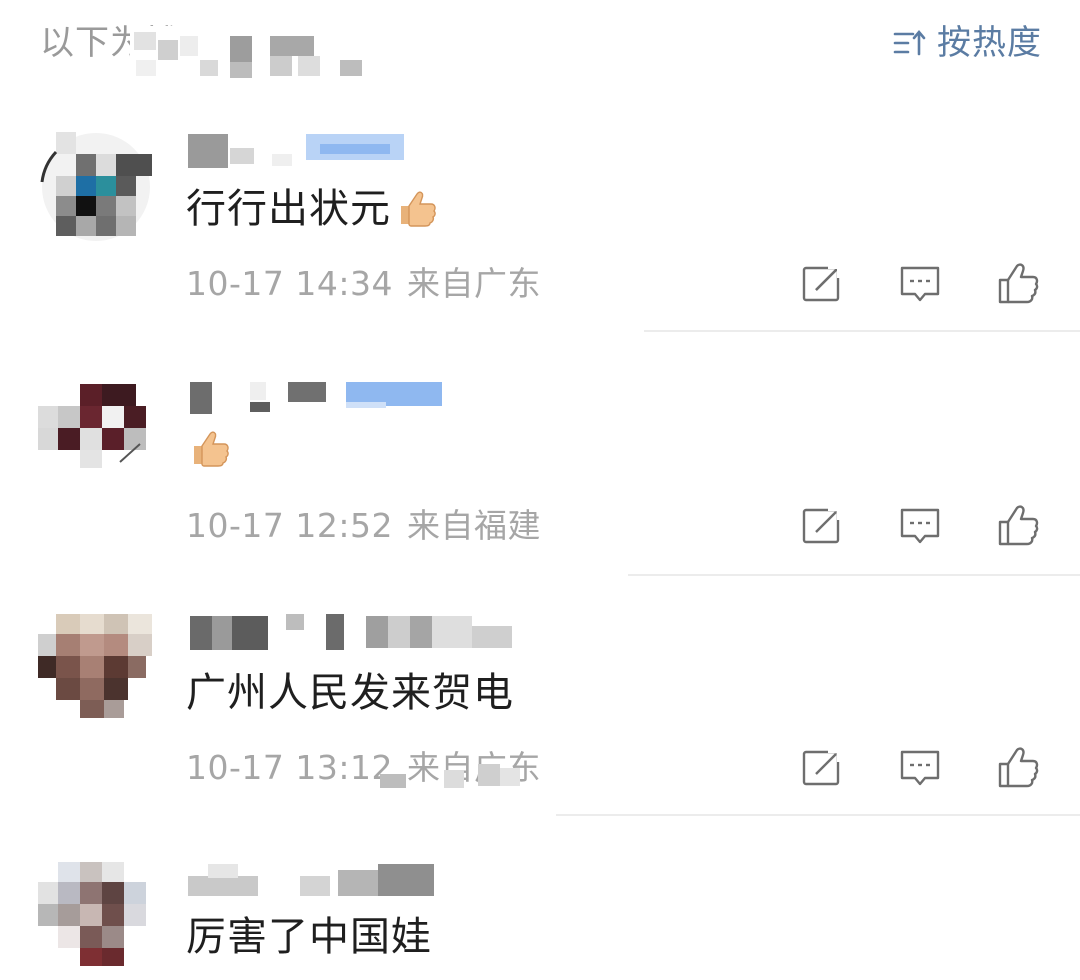 This screenshot has width=1080, height=980. What do you see at coordinates (289, 767) in the screenshot?
I see `comment-date: 10-17 13:12` at bounding box center [289, 767].